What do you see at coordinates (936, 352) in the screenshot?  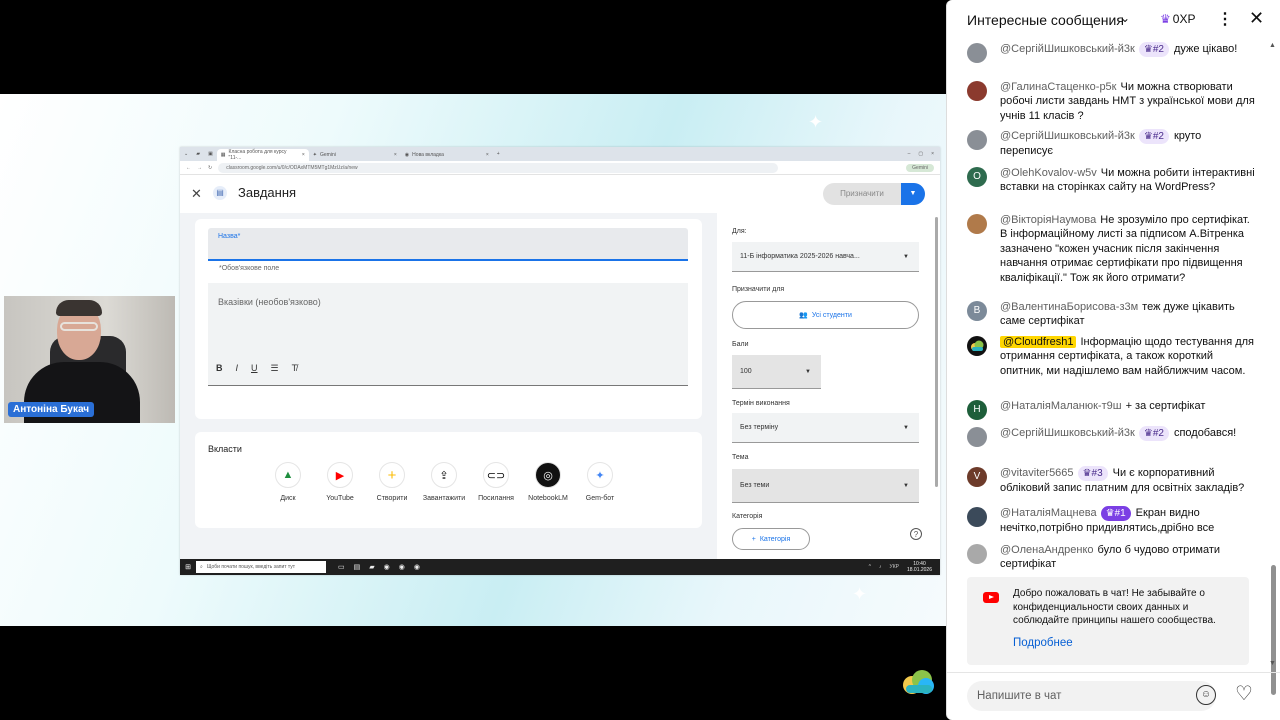 I see `page-scrollbar` at bounding box center [936, 352].